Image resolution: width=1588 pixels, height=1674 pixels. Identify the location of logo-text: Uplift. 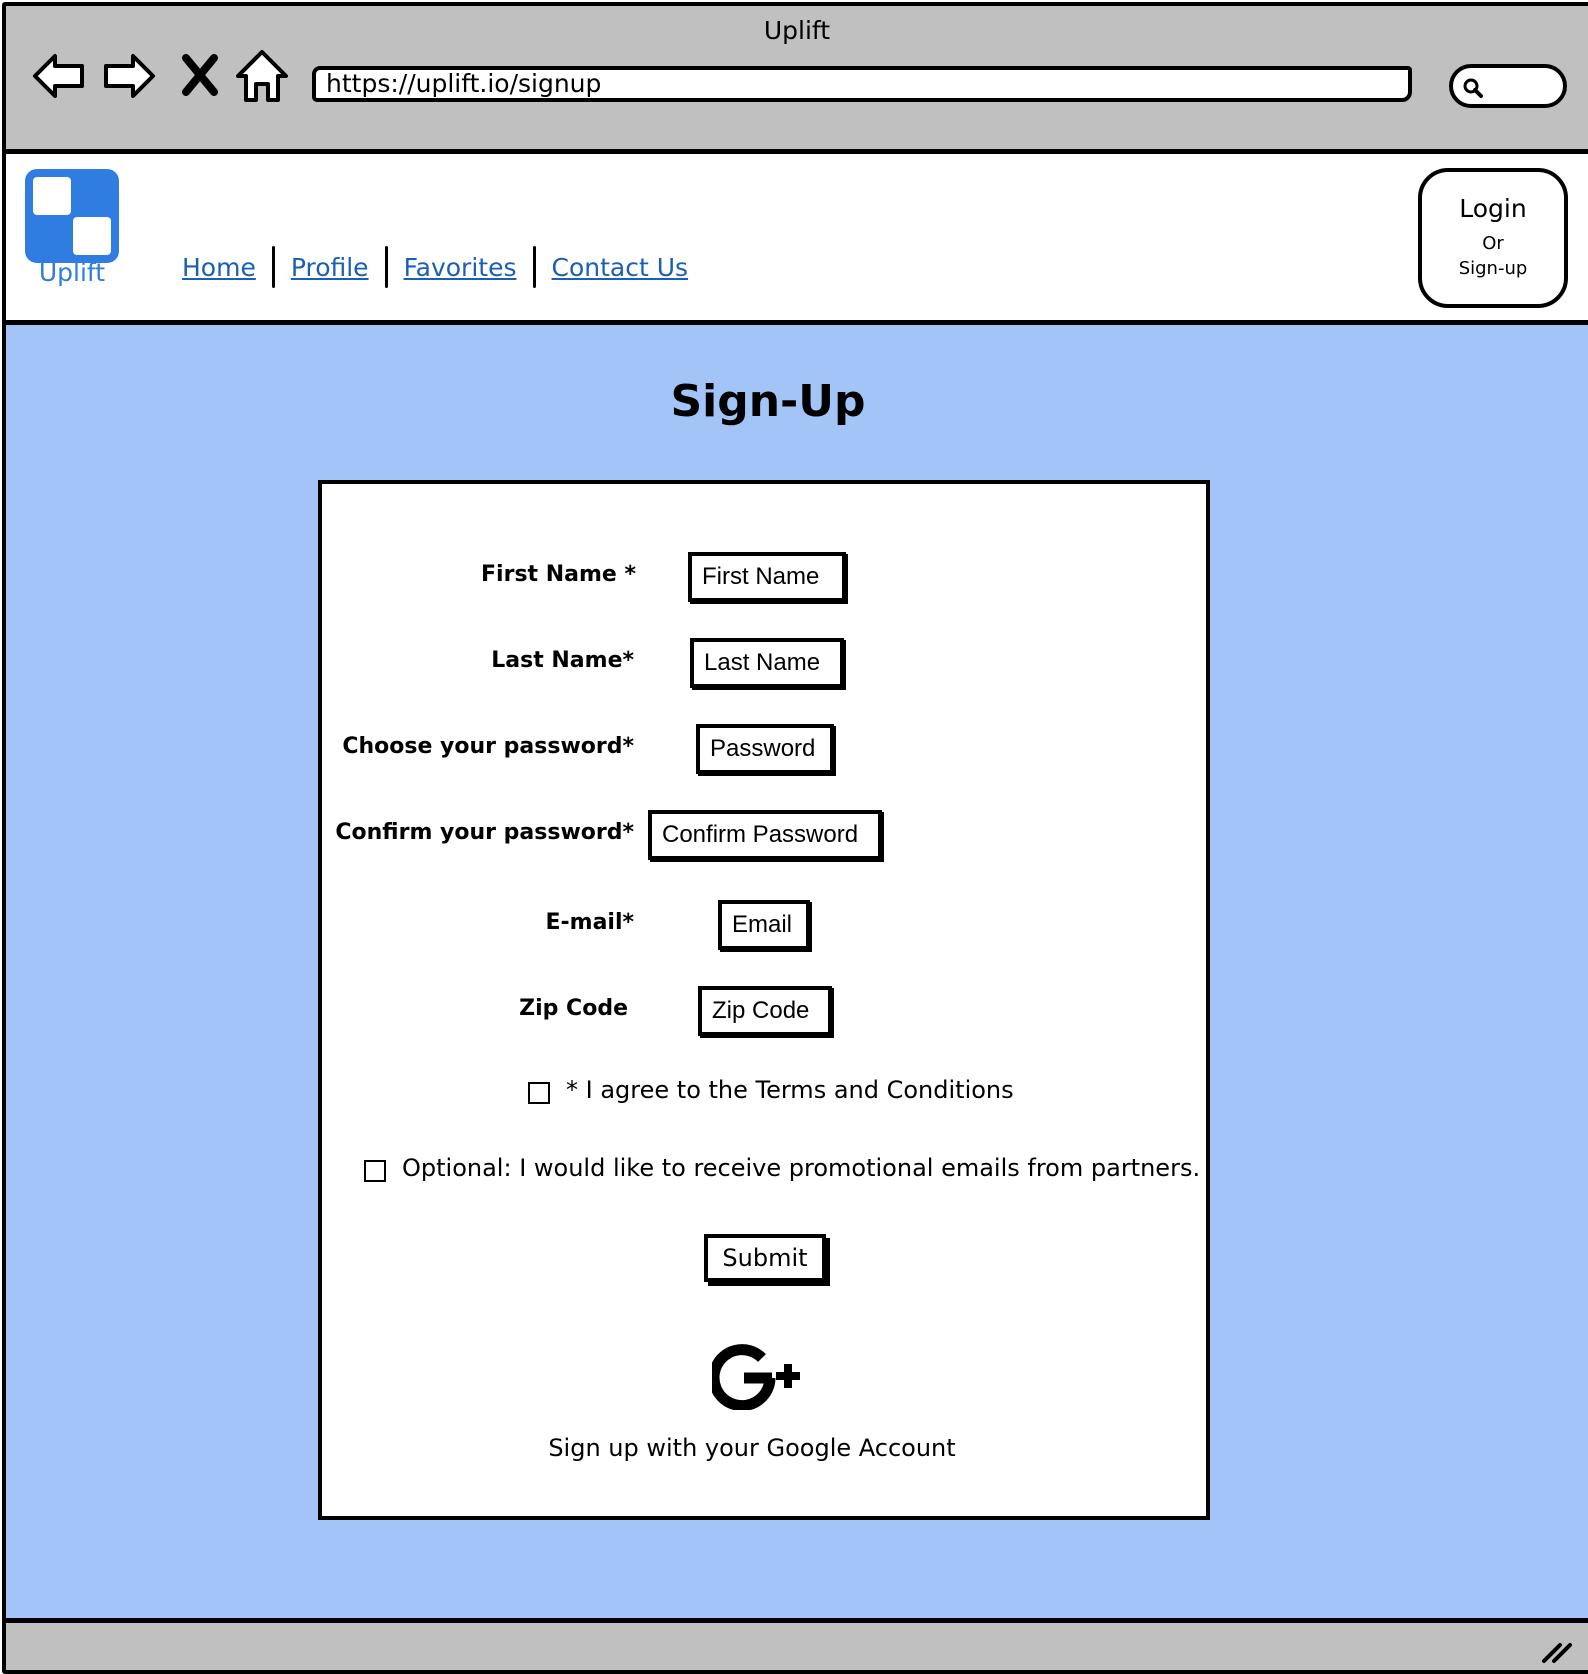
(72, 272).